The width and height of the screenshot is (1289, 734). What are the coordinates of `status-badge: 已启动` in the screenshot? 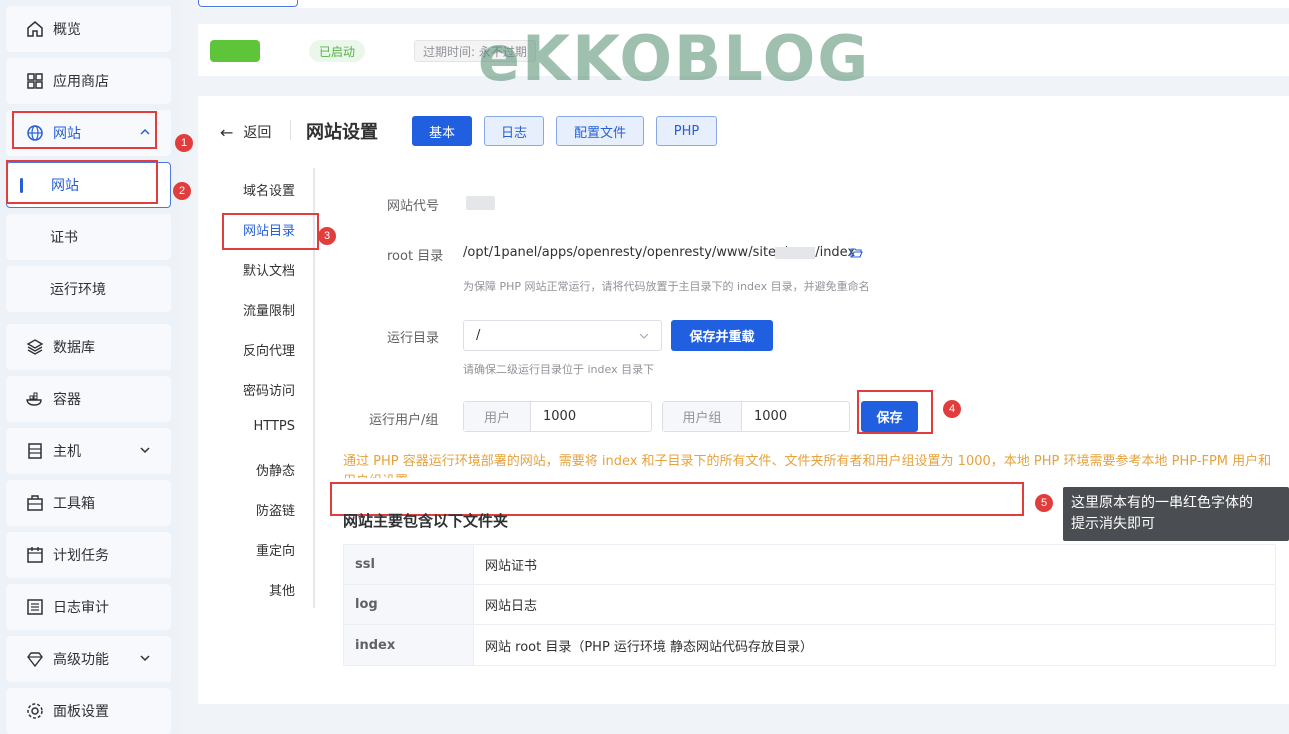 It's located at (337, 51).